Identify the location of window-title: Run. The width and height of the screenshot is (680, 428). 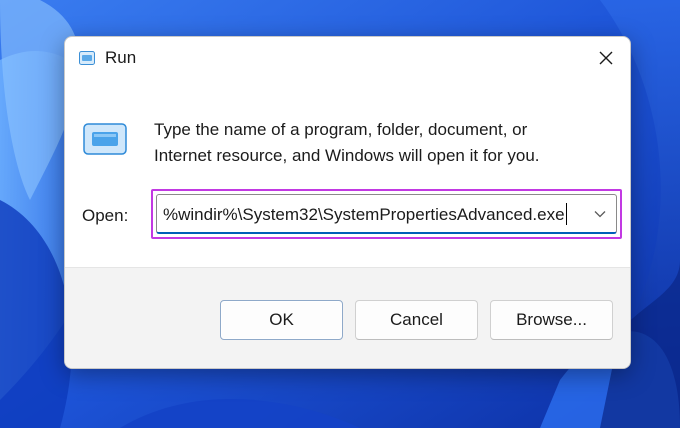
(121, 57).